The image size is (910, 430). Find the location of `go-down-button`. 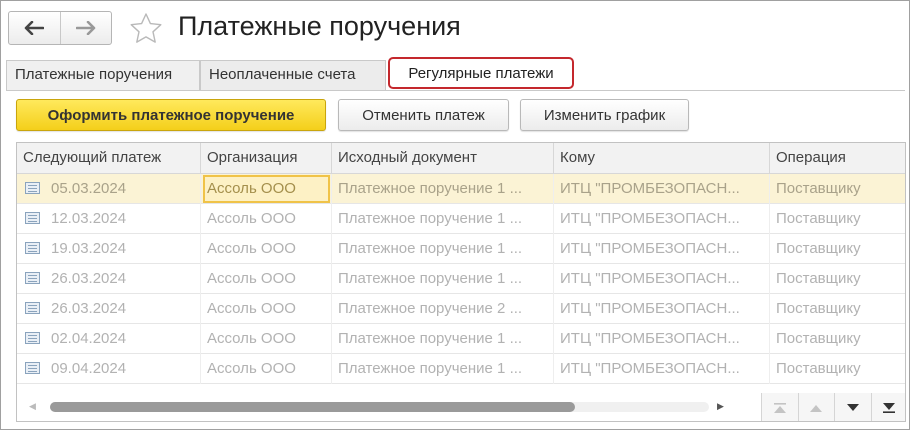

go-down-button is located at coordinates (852, 407).